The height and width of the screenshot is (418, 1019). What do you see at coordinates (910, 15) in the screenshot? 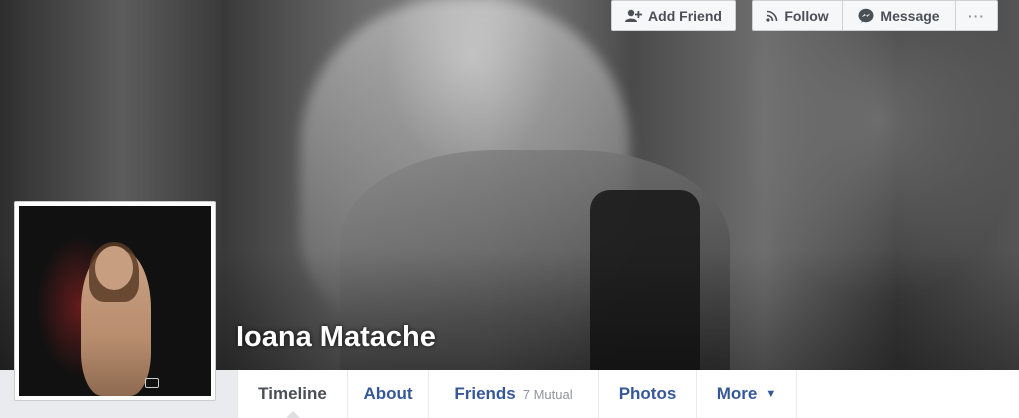
I see `message-label: Message` at bounding box center [910, 15].